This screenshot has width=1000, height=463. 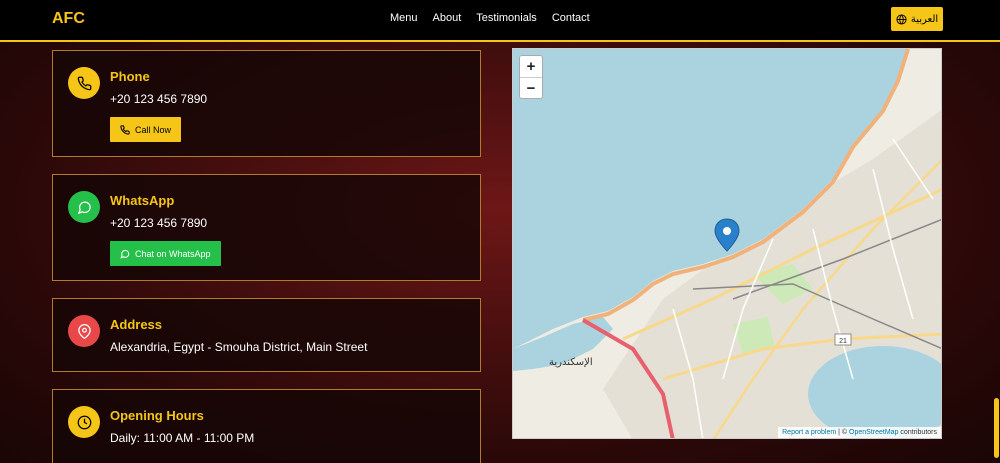 What do you see at coordinates (84, 331) in the screenshot?
I see `map-pin-icon` at bounding box center [84, 331].